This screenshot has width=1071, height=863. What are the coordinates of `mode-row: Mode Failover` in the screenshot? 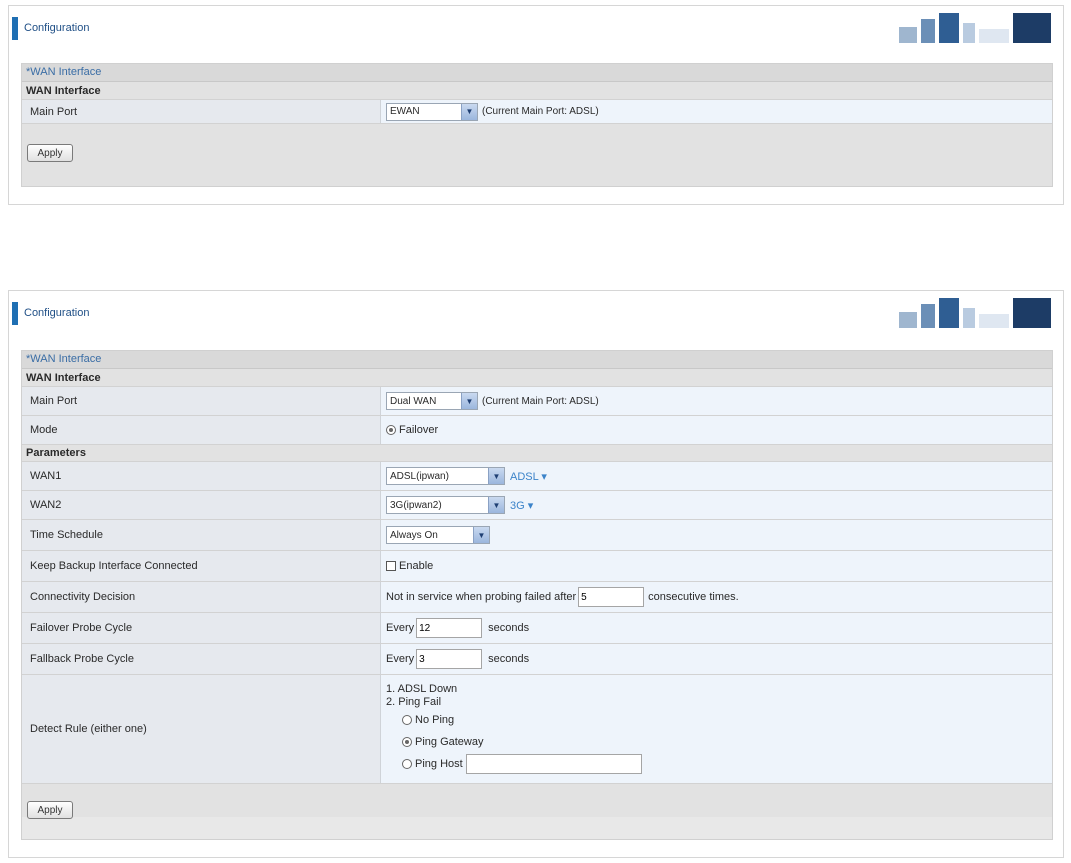 It's located at (537, 430).